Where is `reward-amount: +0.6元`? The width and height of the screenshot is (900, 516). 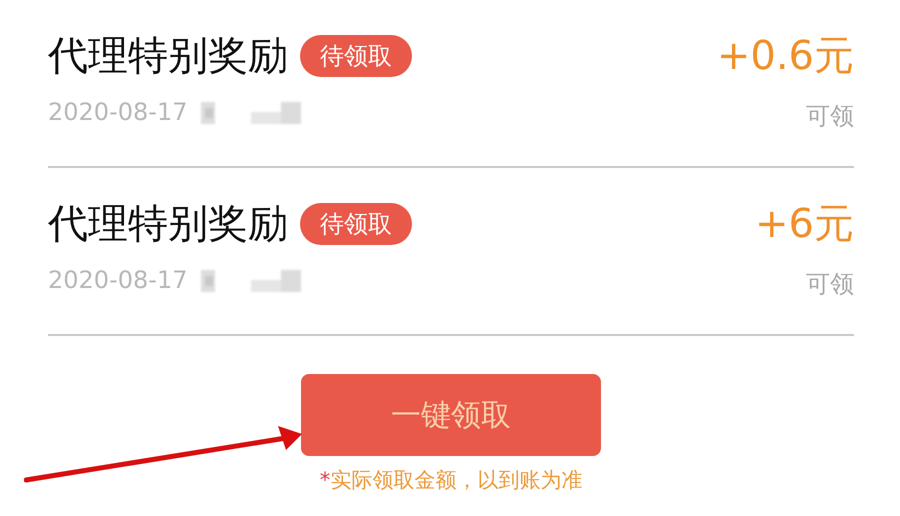
reward-amount: +0.6元 is located at coordinates (785, 56).